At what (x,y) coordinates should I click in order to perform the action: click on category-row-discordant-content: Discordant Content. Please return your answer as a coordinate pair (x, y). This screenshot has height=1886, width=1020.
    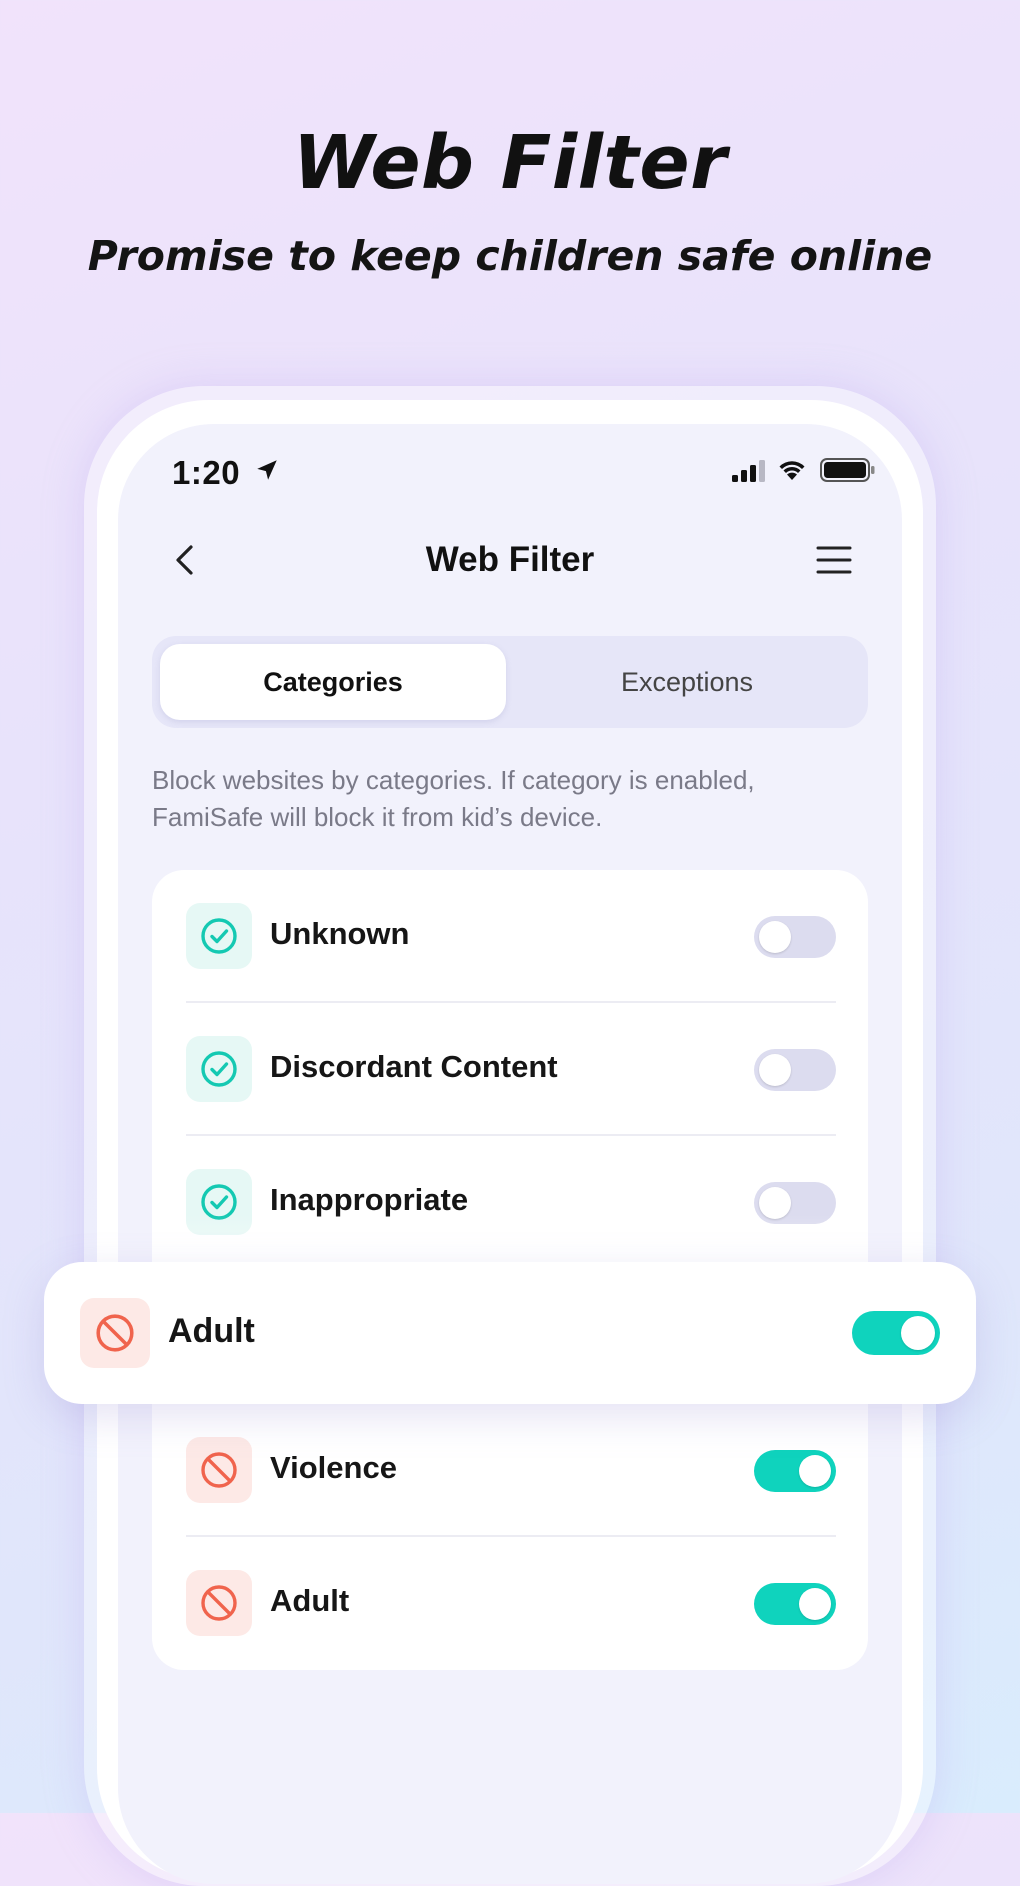
    Looking at the image, I should click on (511, 1069).